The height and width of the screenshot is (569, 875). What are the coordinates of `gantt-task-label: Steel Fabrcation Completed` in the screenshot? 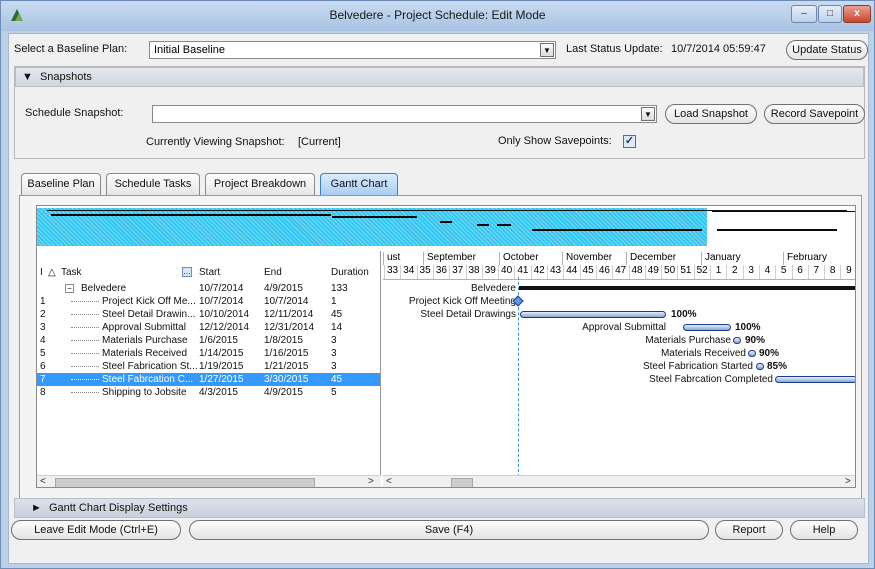 It's located at (711, 379).